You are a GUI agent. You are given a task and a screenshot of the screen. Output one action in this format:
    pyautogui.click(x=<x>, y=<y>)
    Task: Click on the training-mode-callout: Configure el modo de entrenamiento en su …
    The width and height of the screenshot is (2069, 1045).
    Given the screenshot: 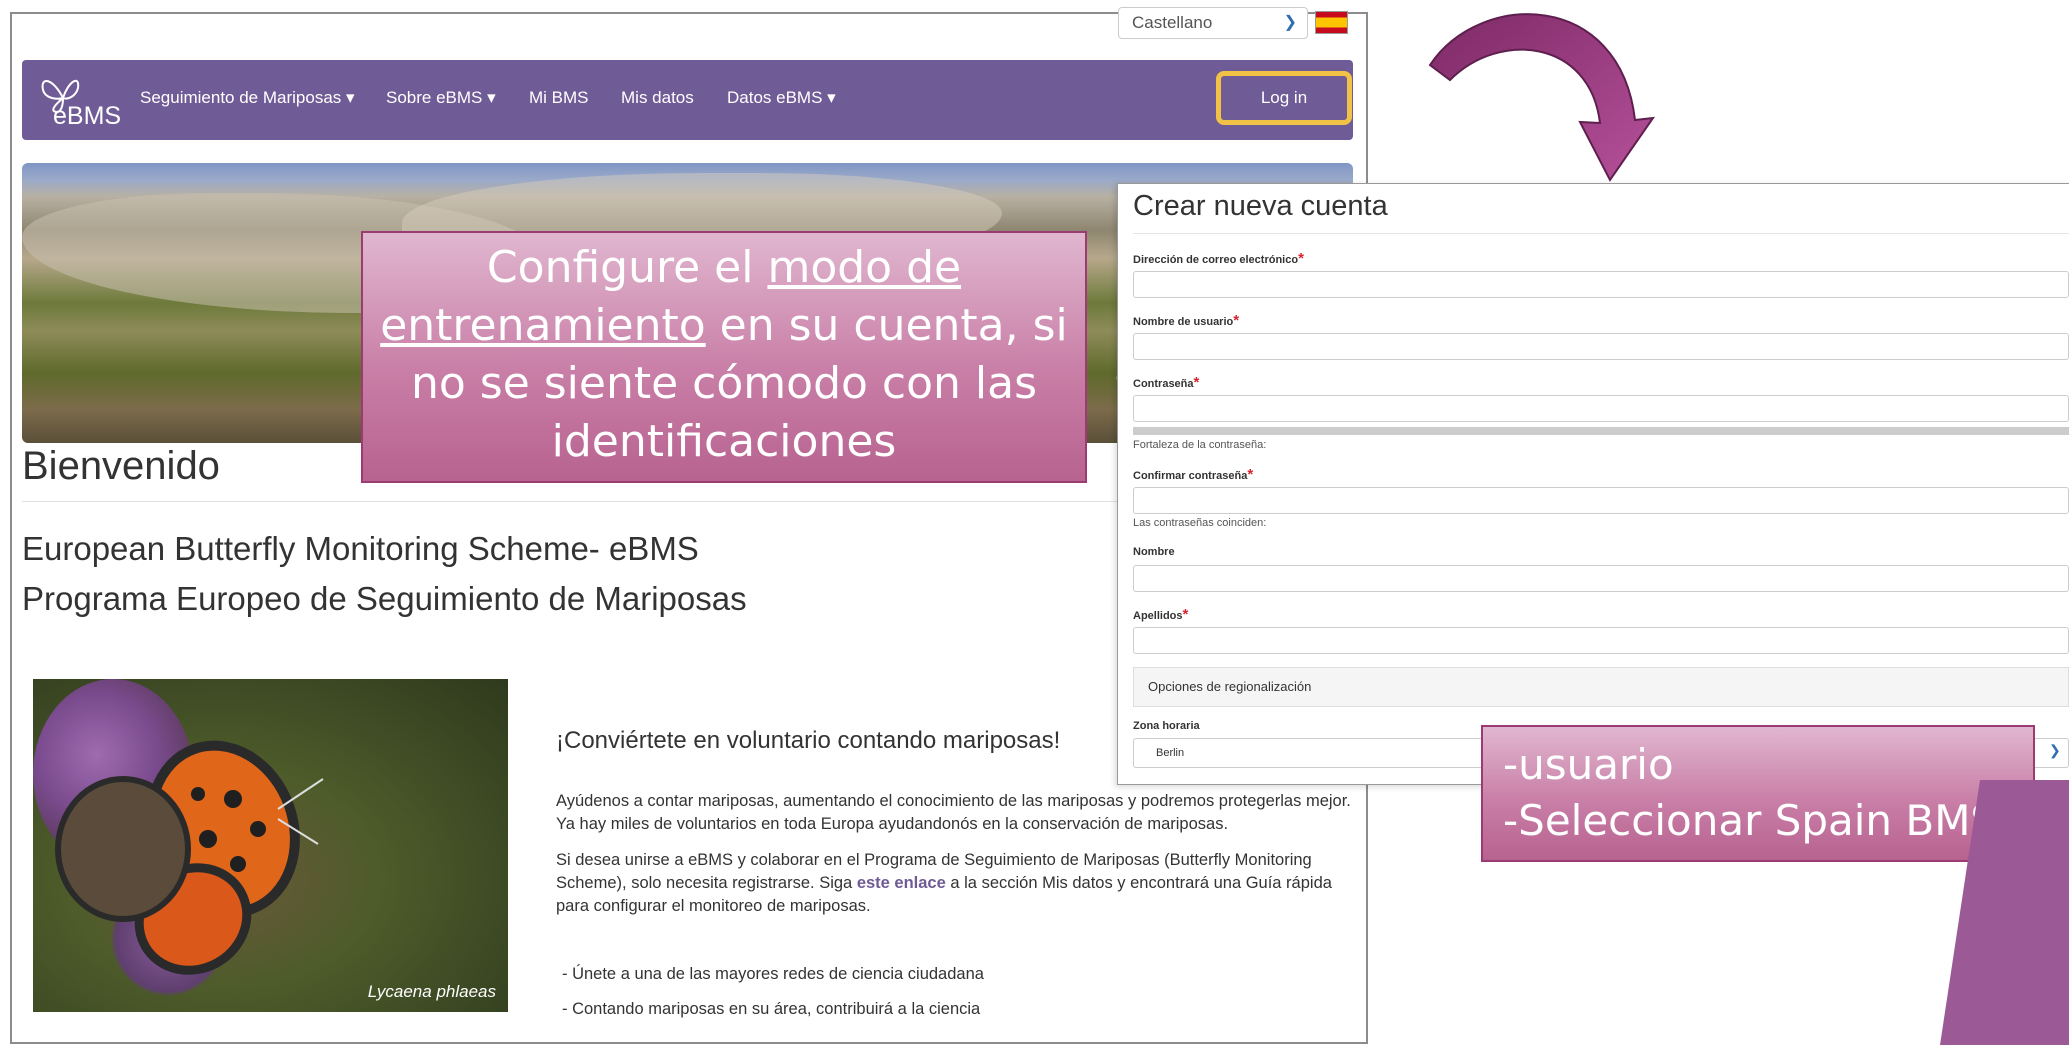 What is the action you would take?
    pyautogui.click(x=724, y=357)
    